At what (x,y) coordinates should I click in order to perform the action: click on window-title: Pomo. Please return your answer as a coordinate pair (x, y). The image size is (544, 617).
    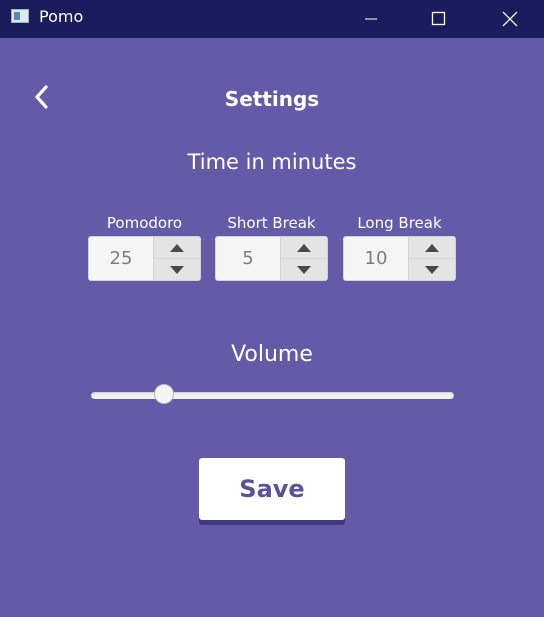
    Looking at the image, I should click on (61, 16).